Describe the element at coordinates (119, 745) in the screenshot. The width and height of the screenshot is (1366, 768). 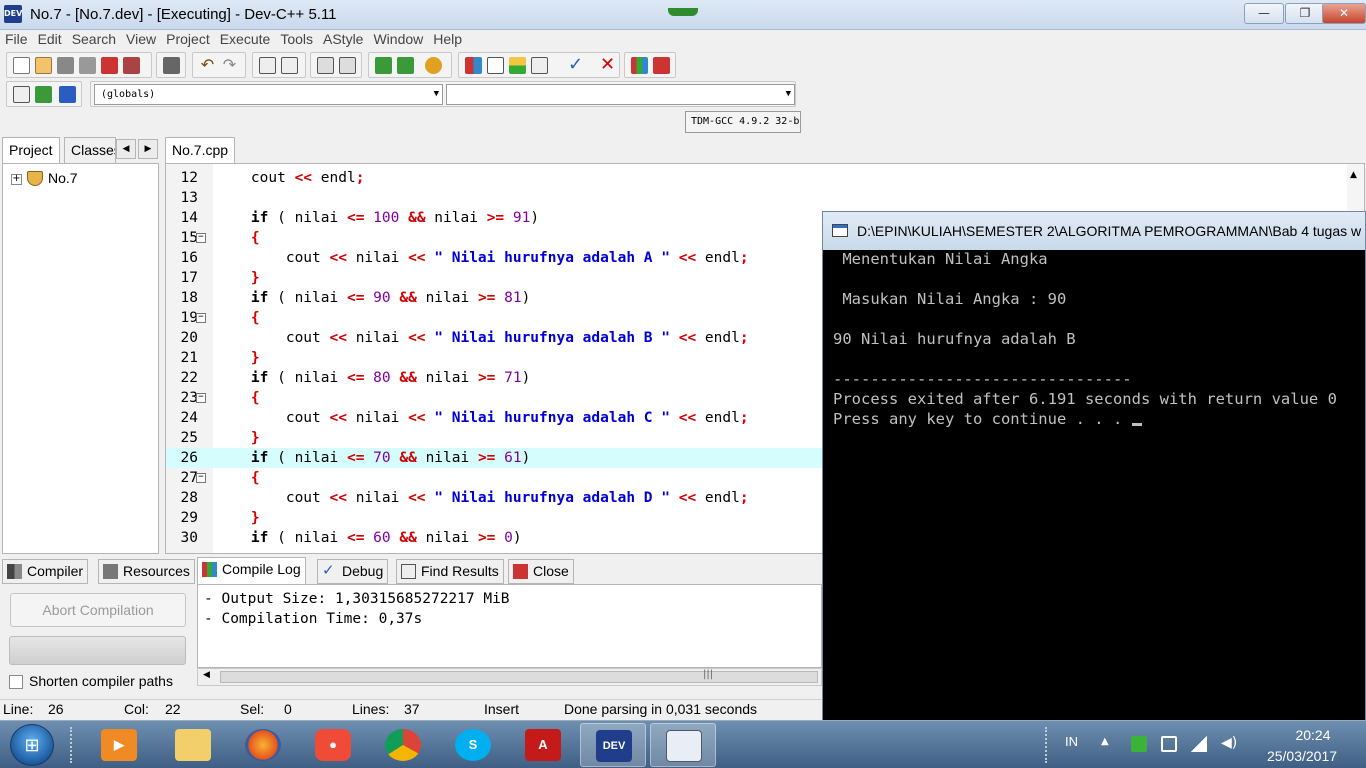
I see `taskbar-media-player: ▶` at that location.